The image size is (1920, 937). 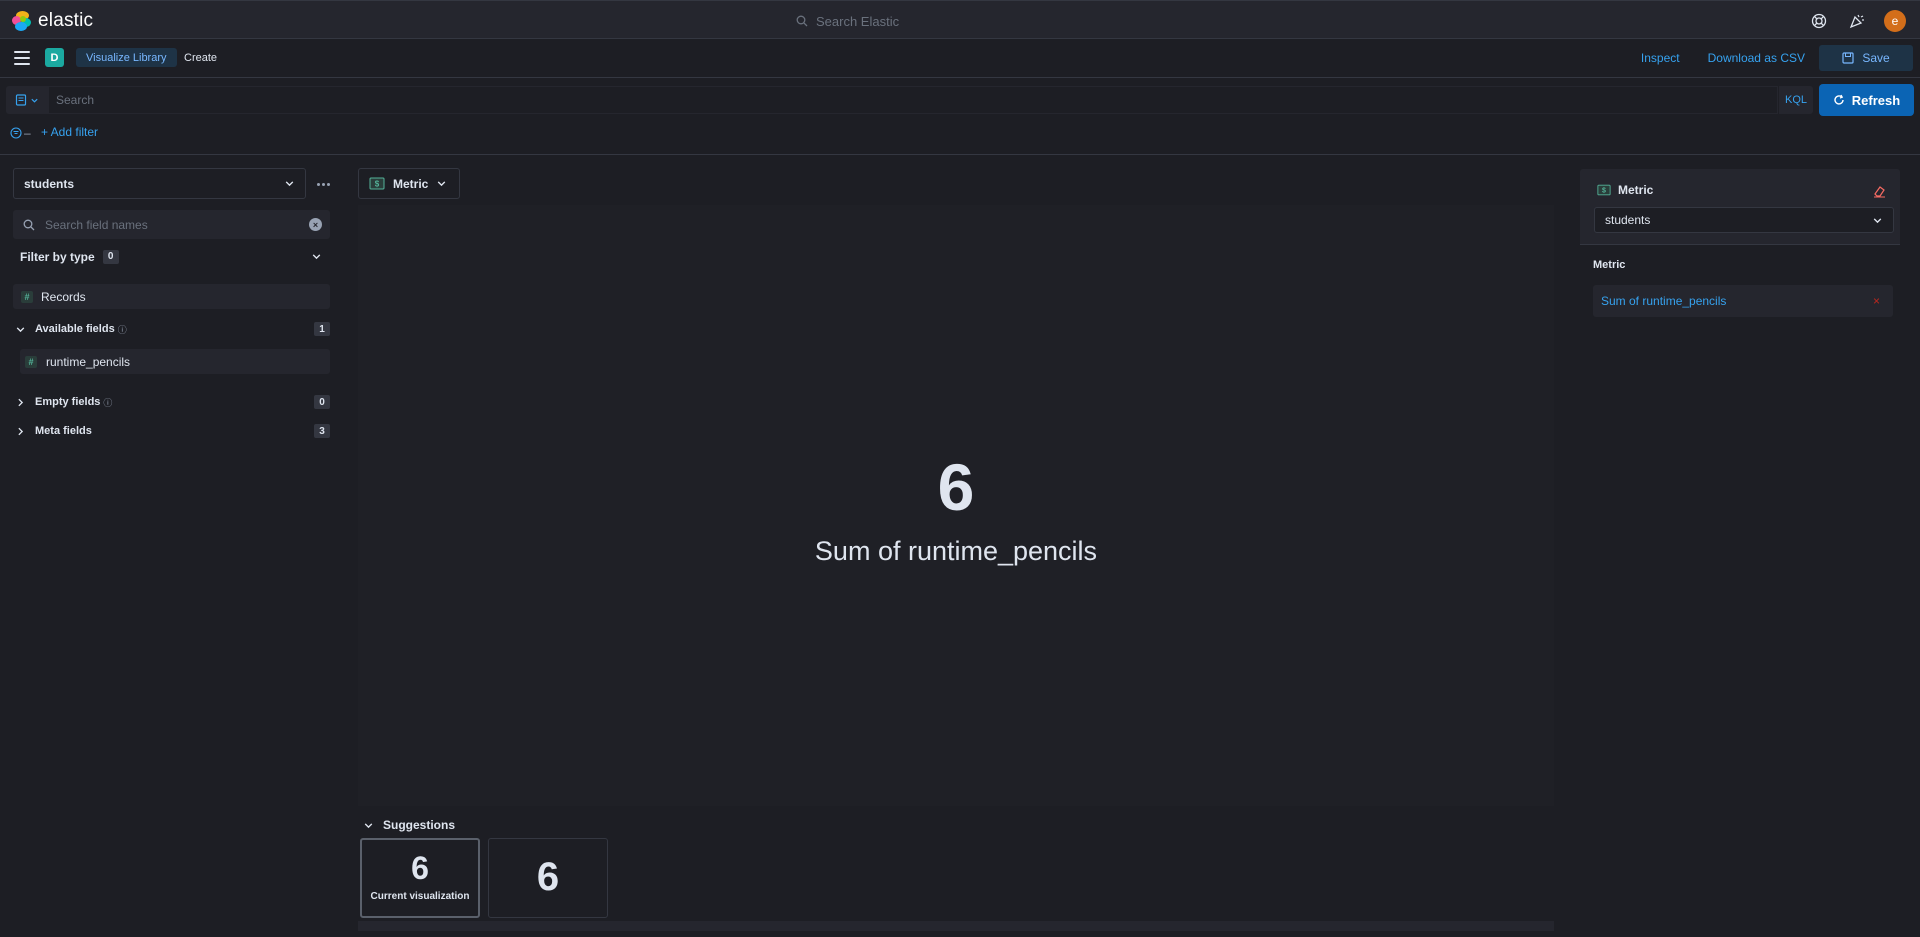 I want to click on add-filter-button: + Add filter, so click(x=69, y=132).